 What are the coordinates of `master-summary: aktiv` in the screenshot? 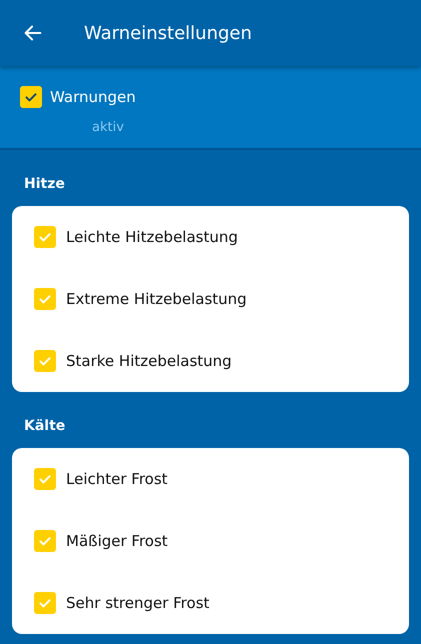 It's located at (108, 127).